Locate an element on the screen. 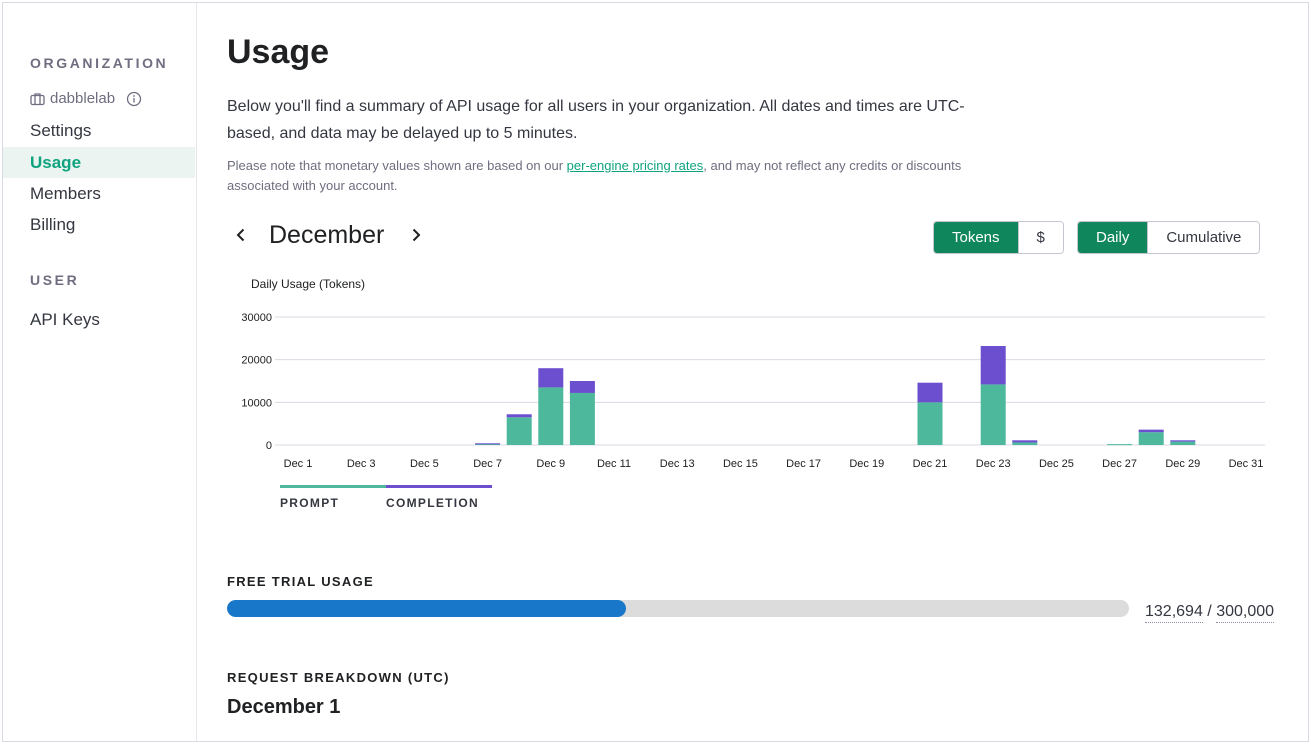 The width and height of the screenshot is (1311, 744). x-tick-label: Dec 21 is located at coordinates (930, 464).